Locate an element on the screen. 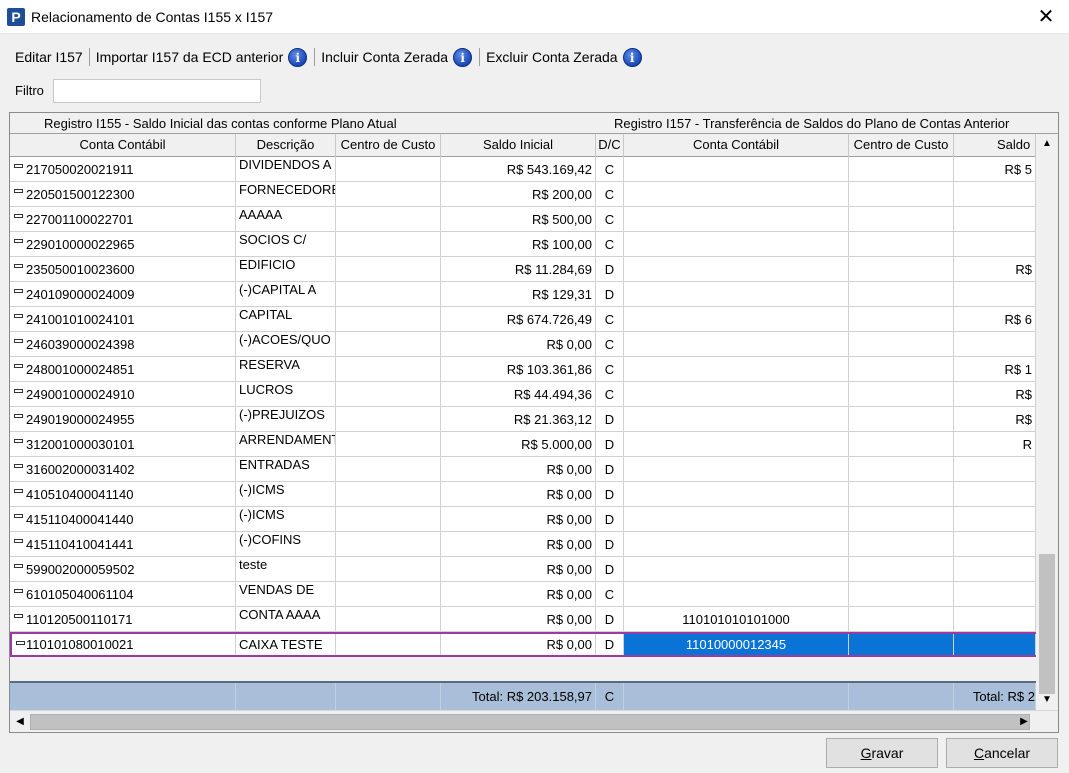 This screenshot has width=1069, height=773. cell-saldo-inicial: R$ 100,00 is located at coordinates (518, 244).